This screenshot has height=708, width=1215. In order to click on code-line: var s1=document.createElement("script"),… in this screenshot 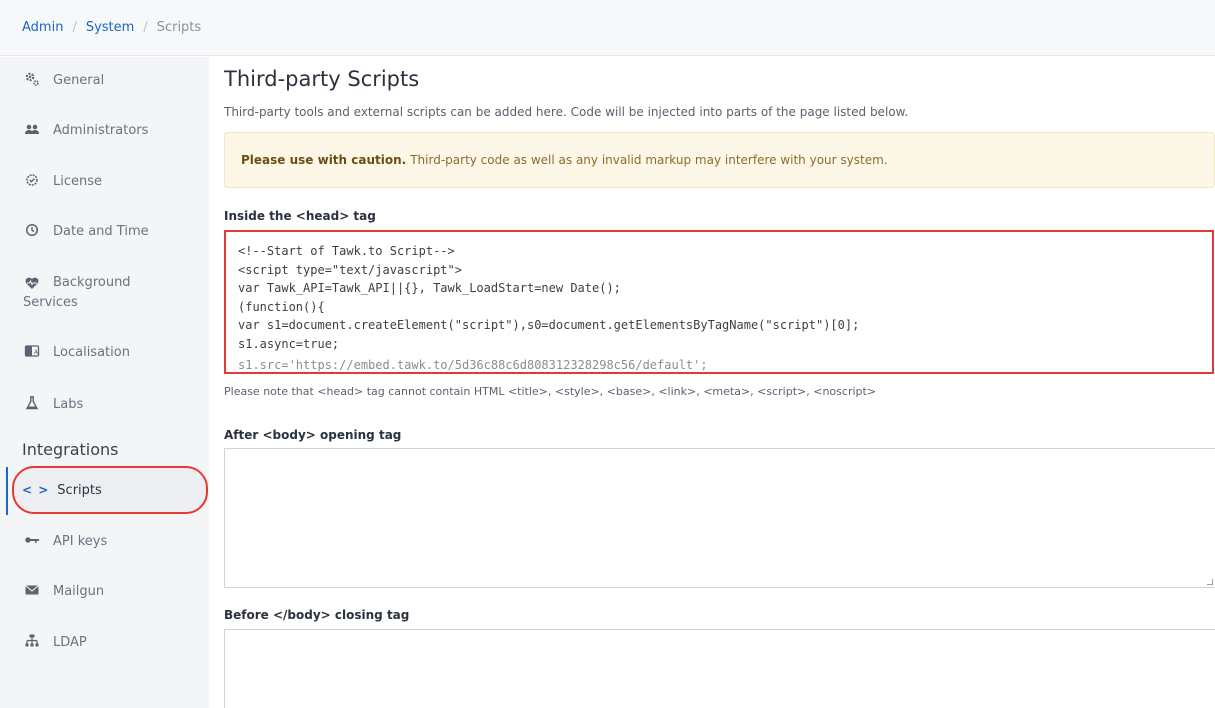, I will do `click(549, 325)`.